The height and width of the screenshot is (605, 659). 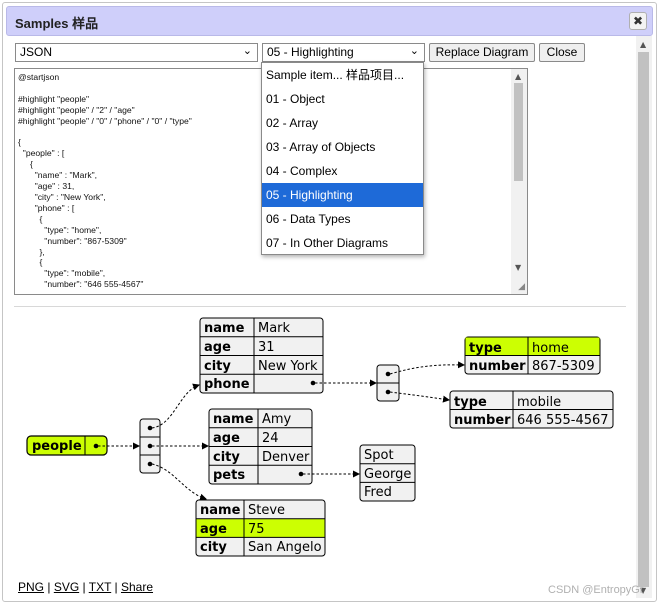 What do you see at coordinates (342, 171) in the screenshot?
I see `dropdown-item: 04 - Complex` at bounding box center [342, 171].